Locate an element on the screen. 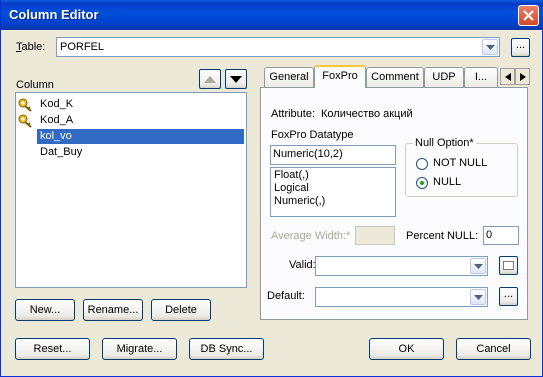 The image size is (543, 377). datatype-value: Numeric(10,2) is located at coordinates (308, 154).